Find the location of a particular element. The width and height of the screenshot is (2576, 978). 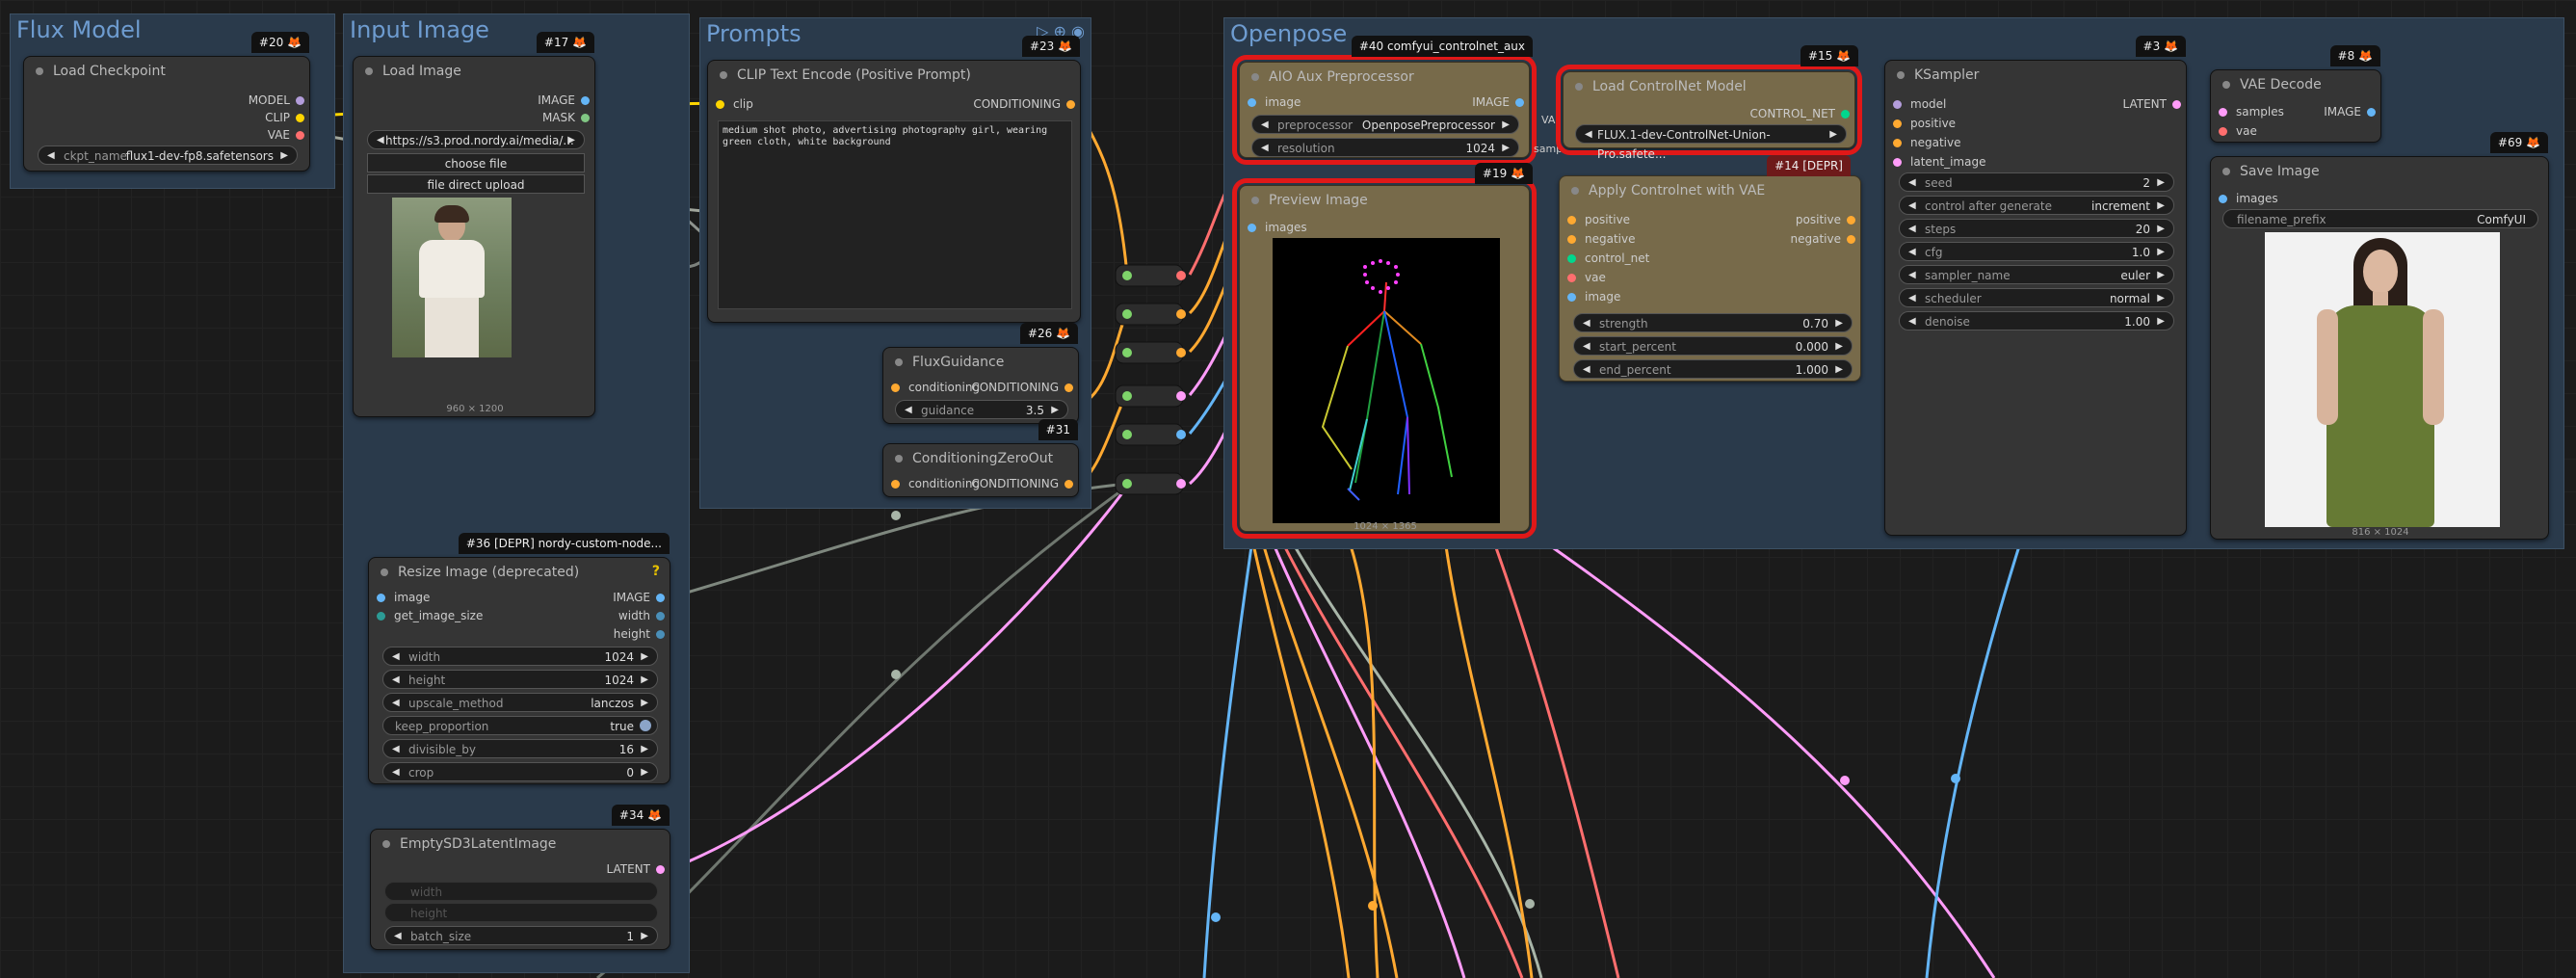

node-title: Save Image is located at coordinates (2380, 171).